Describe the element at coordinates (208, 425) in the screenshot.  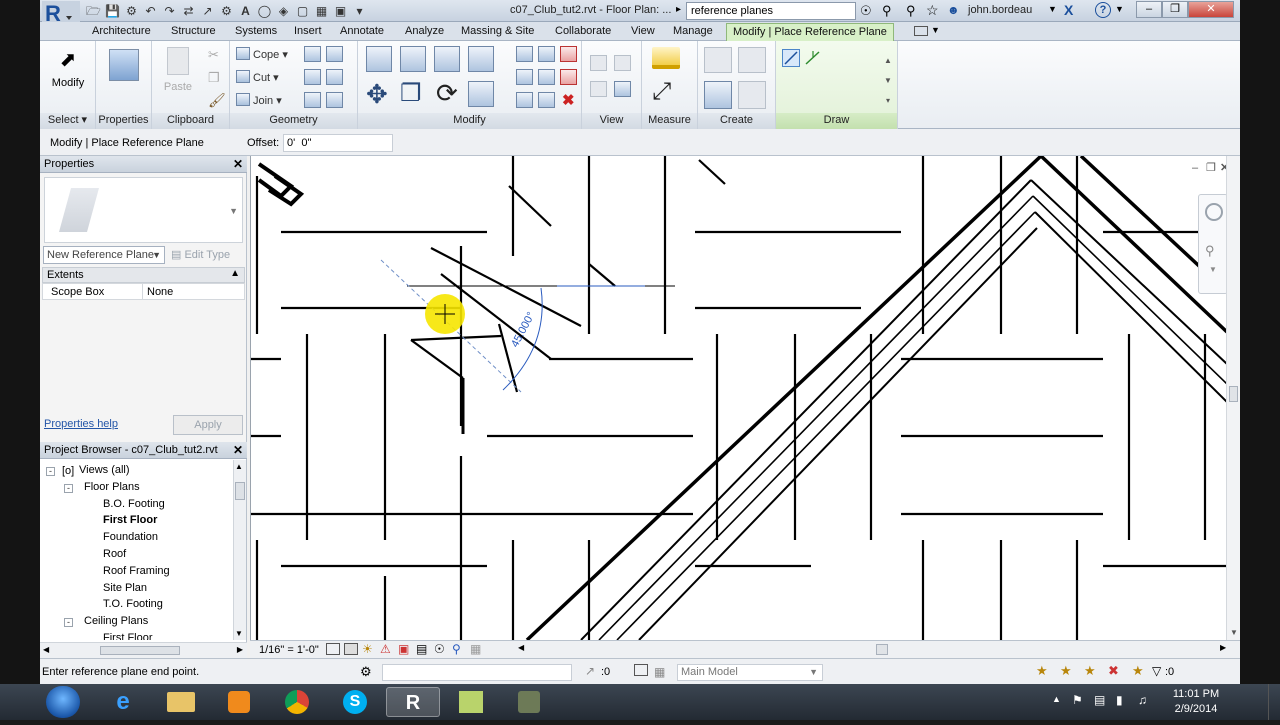
I see `apply-button: Apply` at that location.